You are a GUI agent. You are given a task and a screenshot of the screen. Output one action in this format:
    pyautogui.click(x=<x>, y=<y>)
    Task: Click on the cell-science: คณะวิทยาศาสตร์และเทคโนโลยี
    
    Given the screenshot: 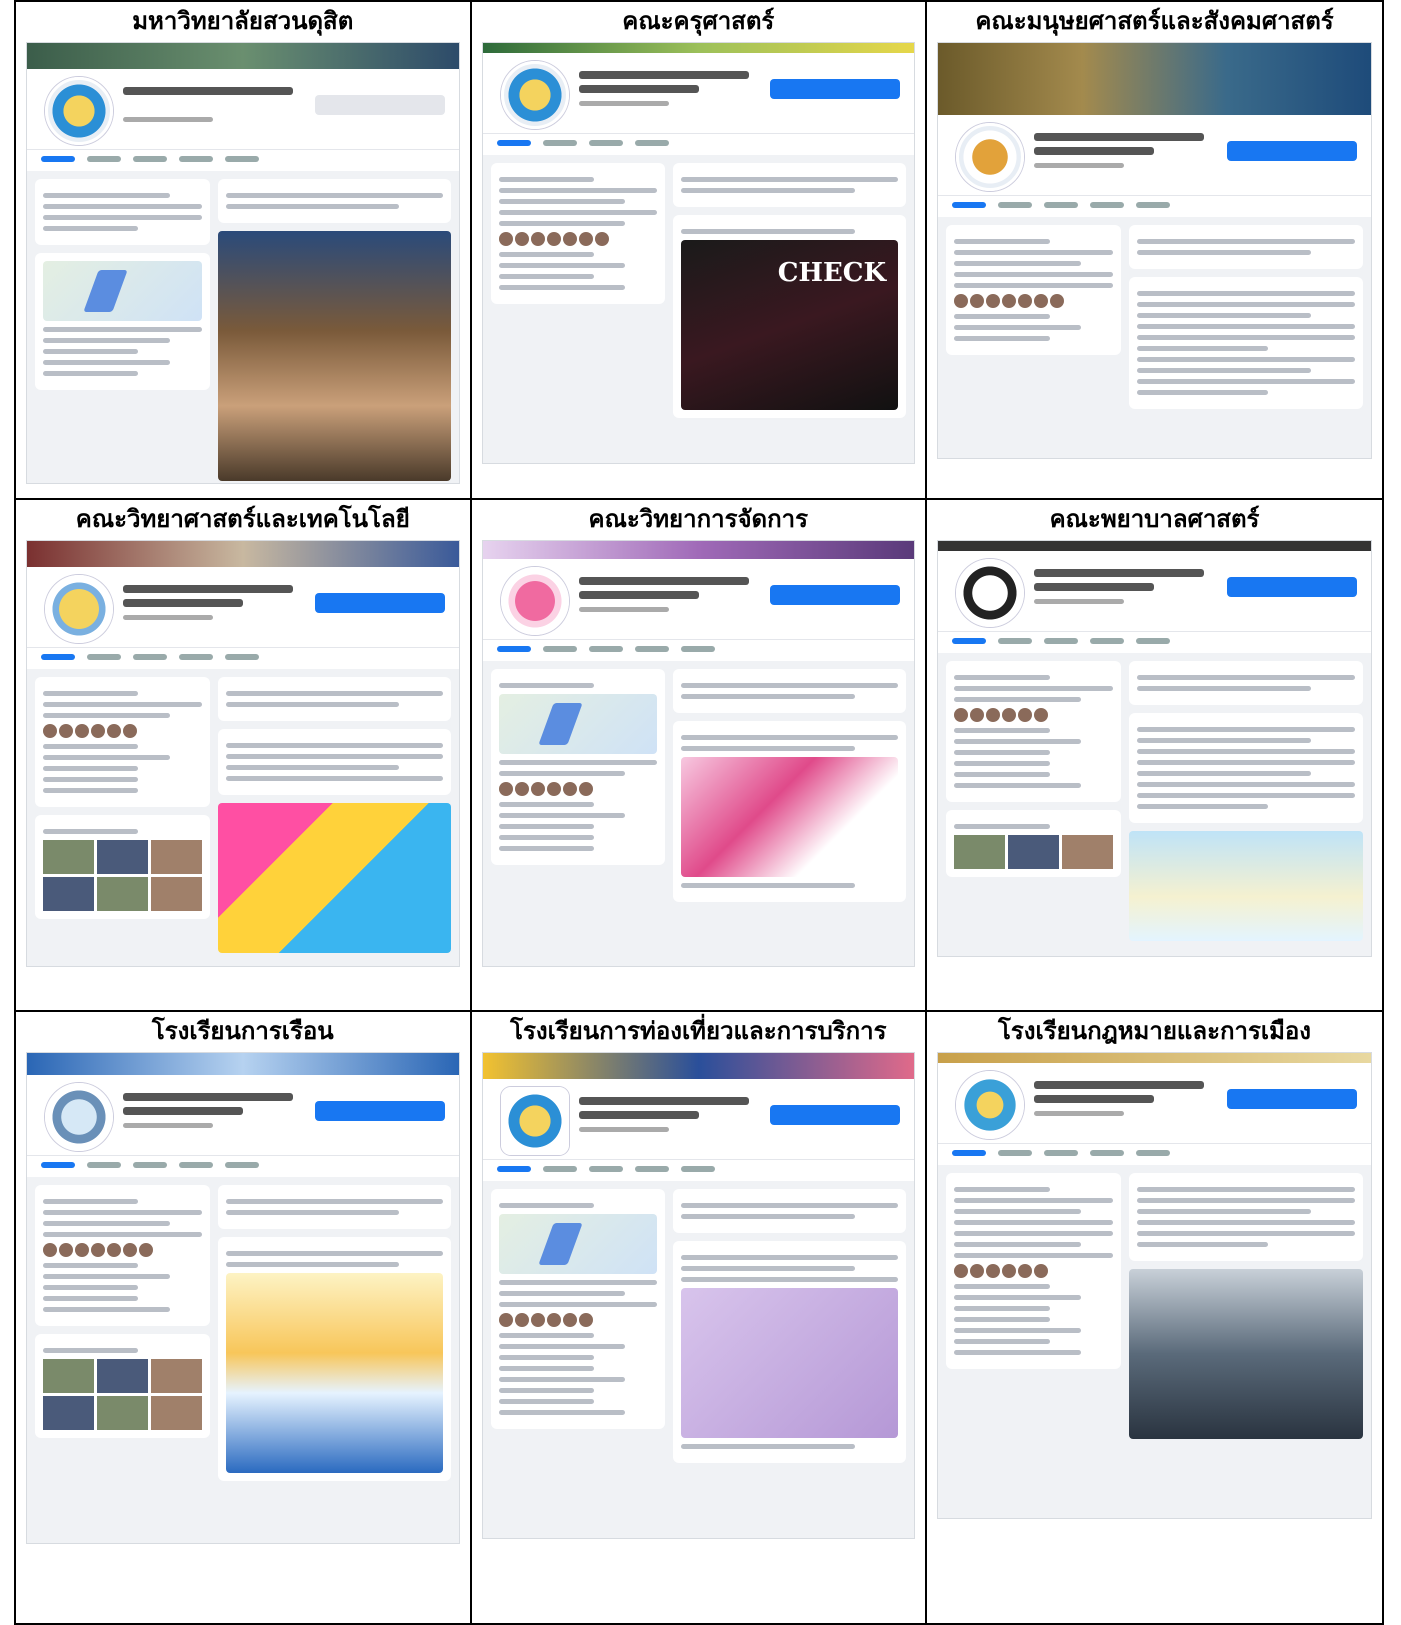 What is the action you would take?
    pyautogui.click(x=243, y=755)
    